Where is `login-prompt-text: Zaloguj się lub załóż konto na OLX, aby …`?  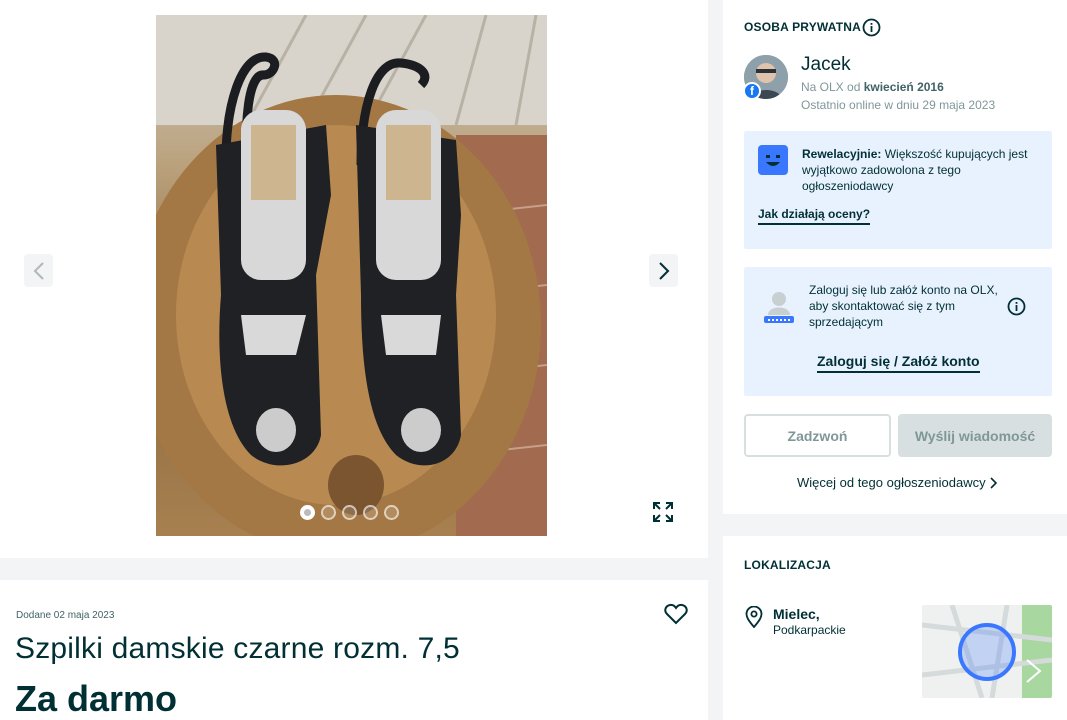
login-prompt-text: Zaloguj się lub załóż konto na OLX, aby … is located at coordinates (903, 306).